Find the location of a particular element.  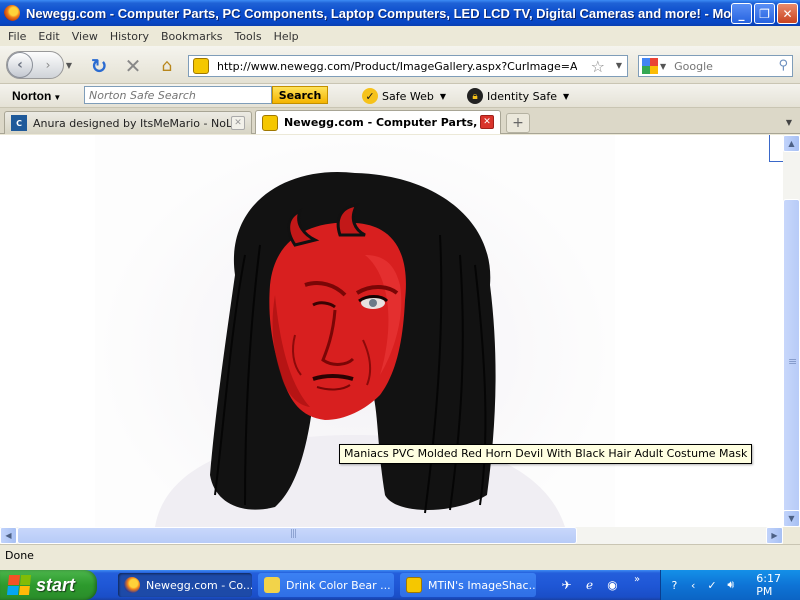

norton-search-input is located at coordinates (178, 95).